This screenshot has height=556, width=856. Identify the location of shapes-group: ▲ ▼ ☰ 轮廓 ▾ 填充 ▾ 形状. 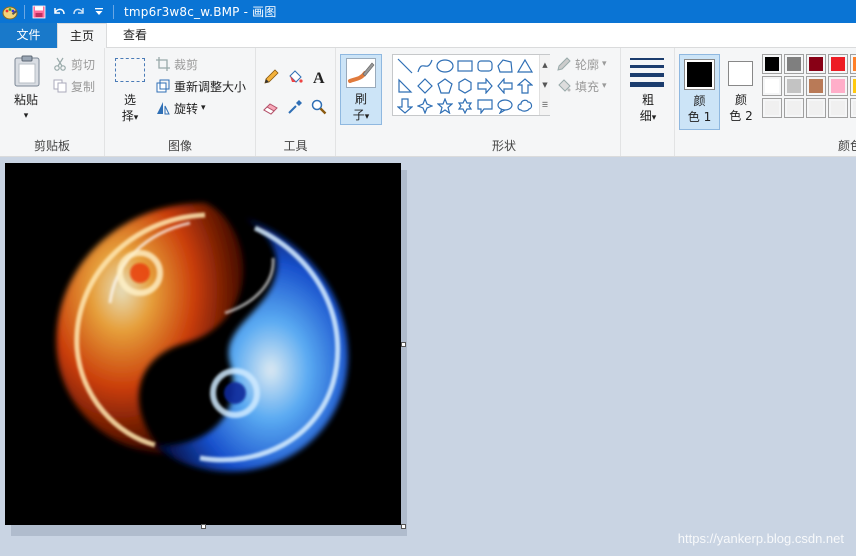
(504, 102).